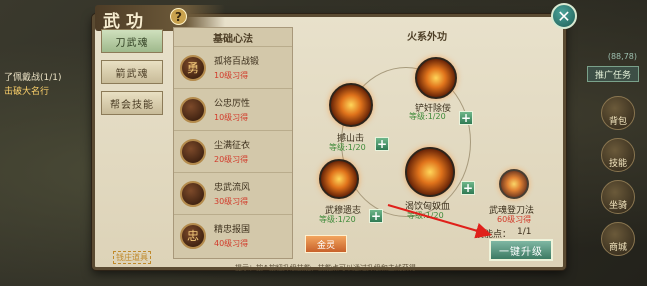 Image resolution: width=647 pixels, height=286 pixels. Describe the element at coordinates (514, 219) in the screenshot. I see `skill-req-wuhun: 60级习得` at that location.